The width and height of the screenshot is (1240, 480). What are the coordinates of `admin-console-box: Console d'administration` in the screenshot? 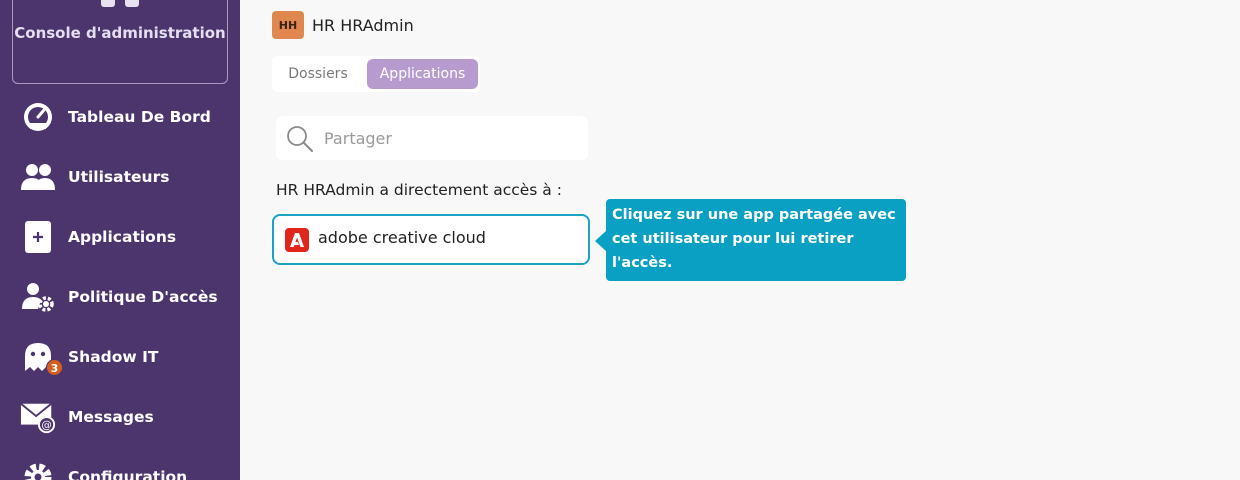 It's located at (120, 42).